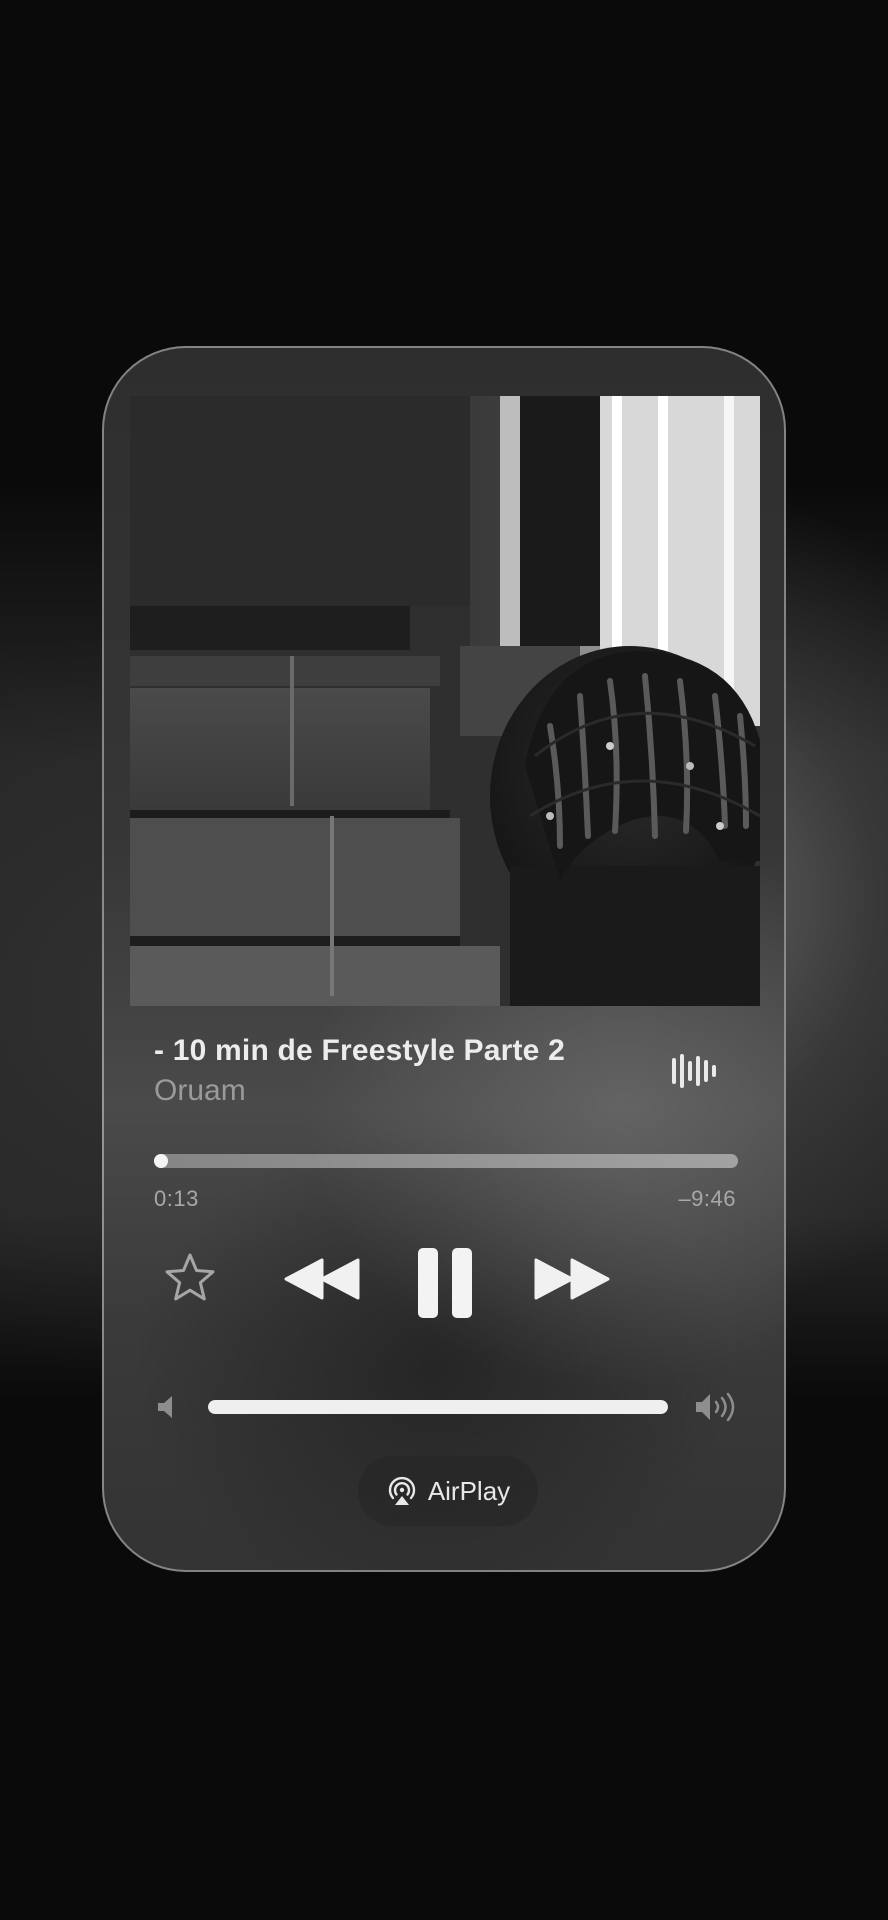 The width and height of the screenshot is (888, 1920). Describe the element at coordinates (716, 1407) in the screenshot. I see `speaker-high-icon` at that location.